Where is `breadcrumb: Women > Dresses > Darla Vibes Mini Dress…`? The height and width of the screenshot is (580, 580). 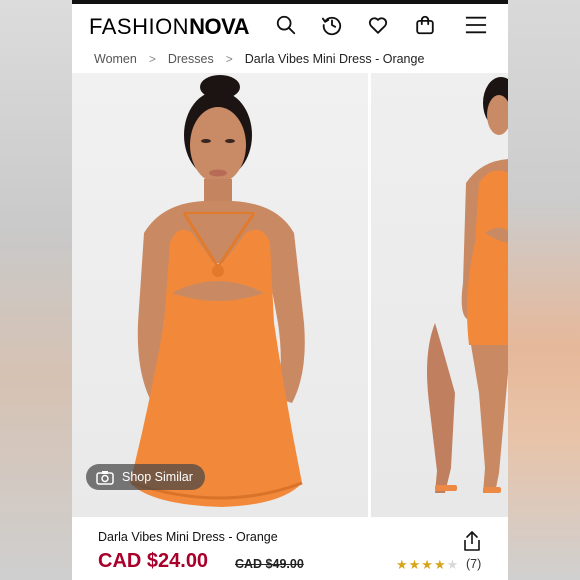 breadcrumb: Women > Dresses > Darla Vibes Mini Dress… is located at coordinates (259, 59).